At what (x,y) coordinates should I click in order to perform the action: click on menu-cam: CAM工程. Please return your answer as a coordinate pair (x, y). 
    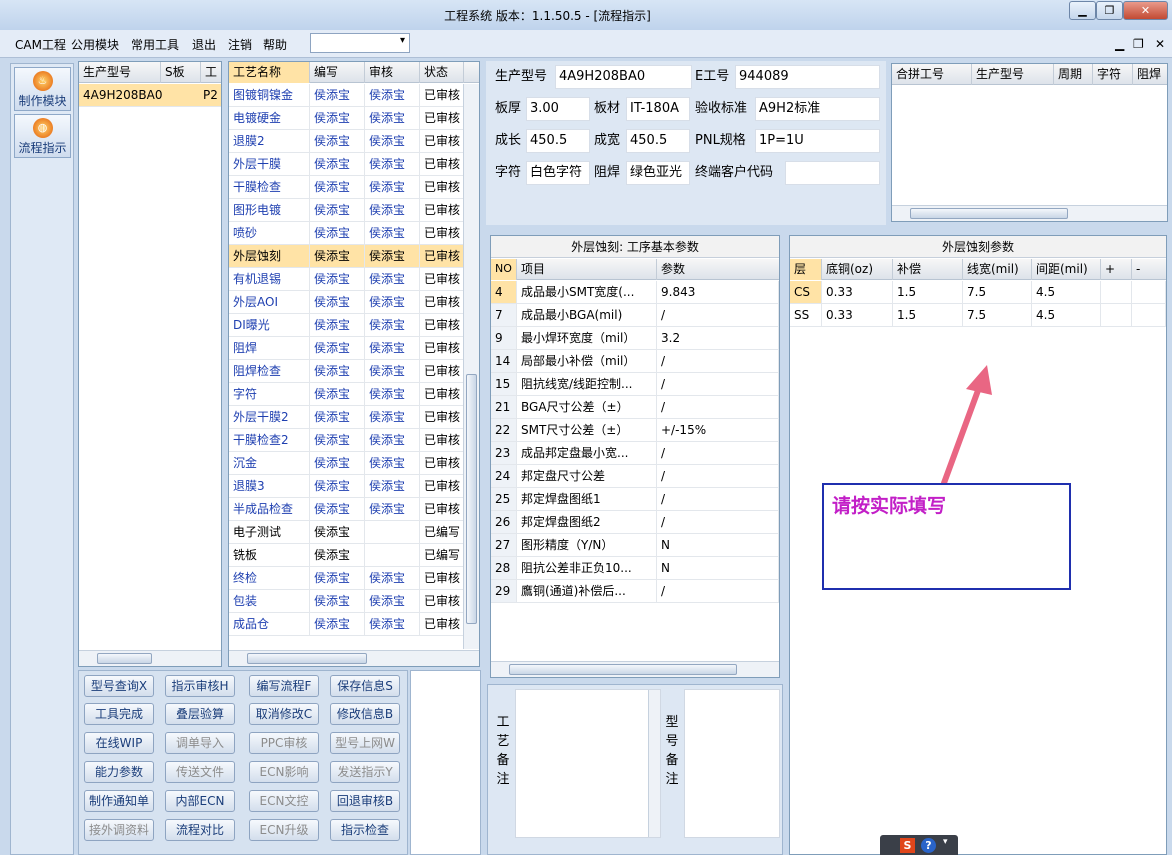
    Looking at the image, I should click on (40, 44).